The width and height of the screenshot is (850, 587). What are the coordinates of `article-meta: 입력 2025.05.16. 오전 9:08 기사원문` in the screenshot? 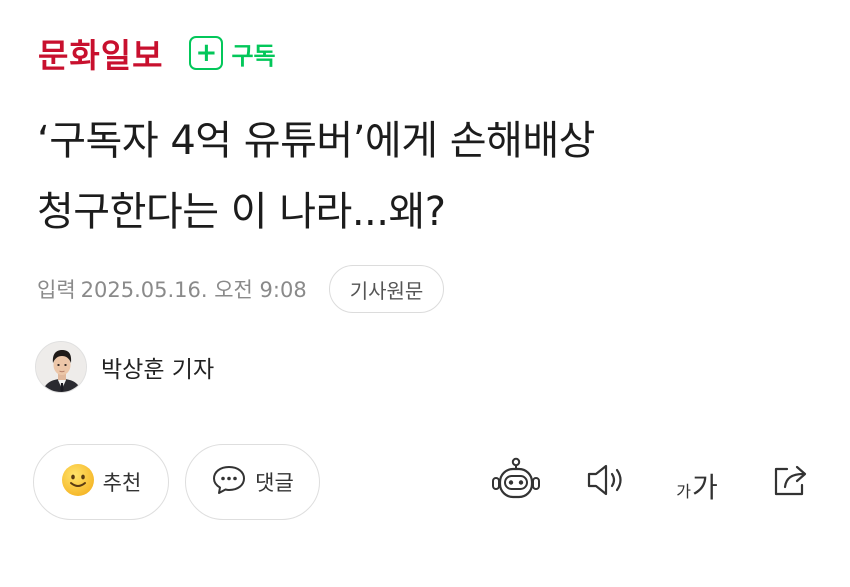 It's located at (241, 289).